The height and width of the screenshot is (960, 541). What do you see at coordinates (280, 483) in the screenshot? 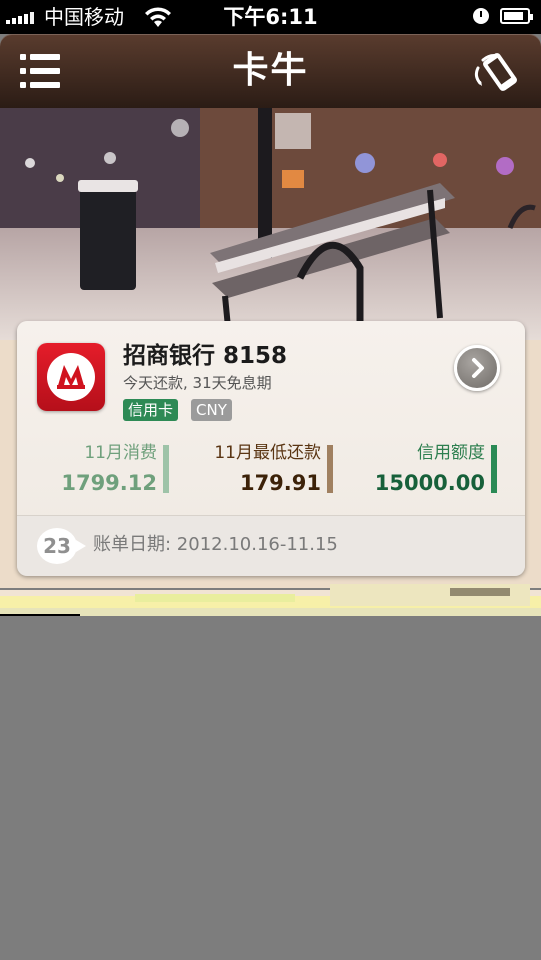
I see `minimum-payment-value: 179.91` at bounding box center [280, 483].